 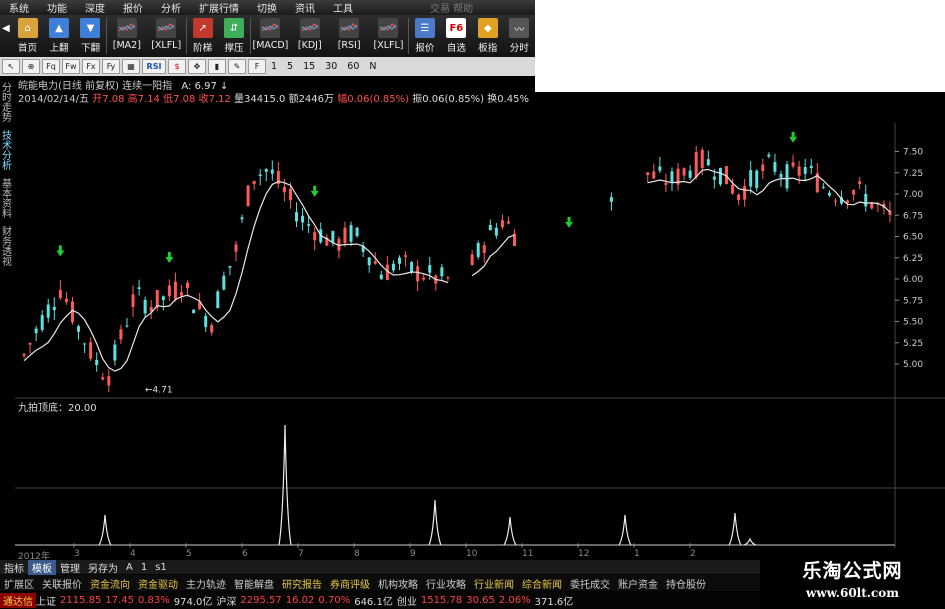 What do you see at coordinates (446, 583) in the screenshot?
I see `nav-item-9: 行业攻略` at bounding box center [446, 583].